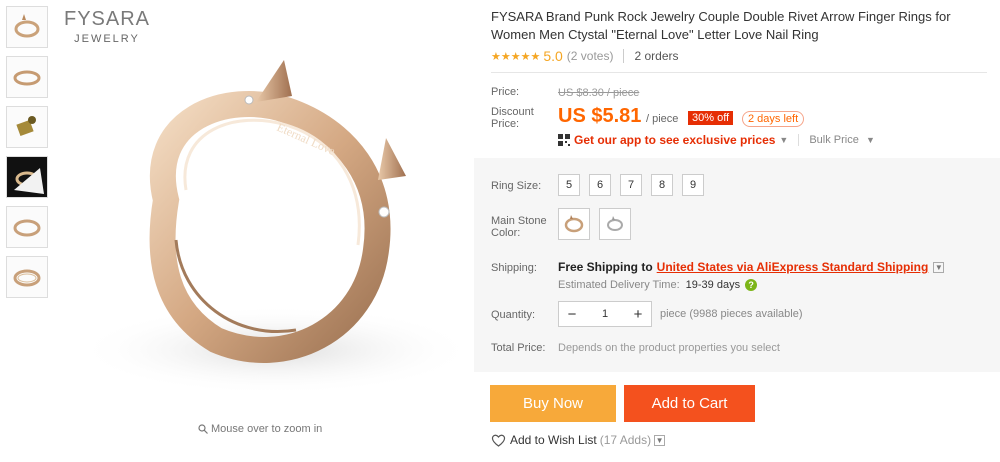  What do you see at coordinates (572, 314) in the screenshot?
I see `decrease-quantity-button: −` at bounding box center [572, 314].